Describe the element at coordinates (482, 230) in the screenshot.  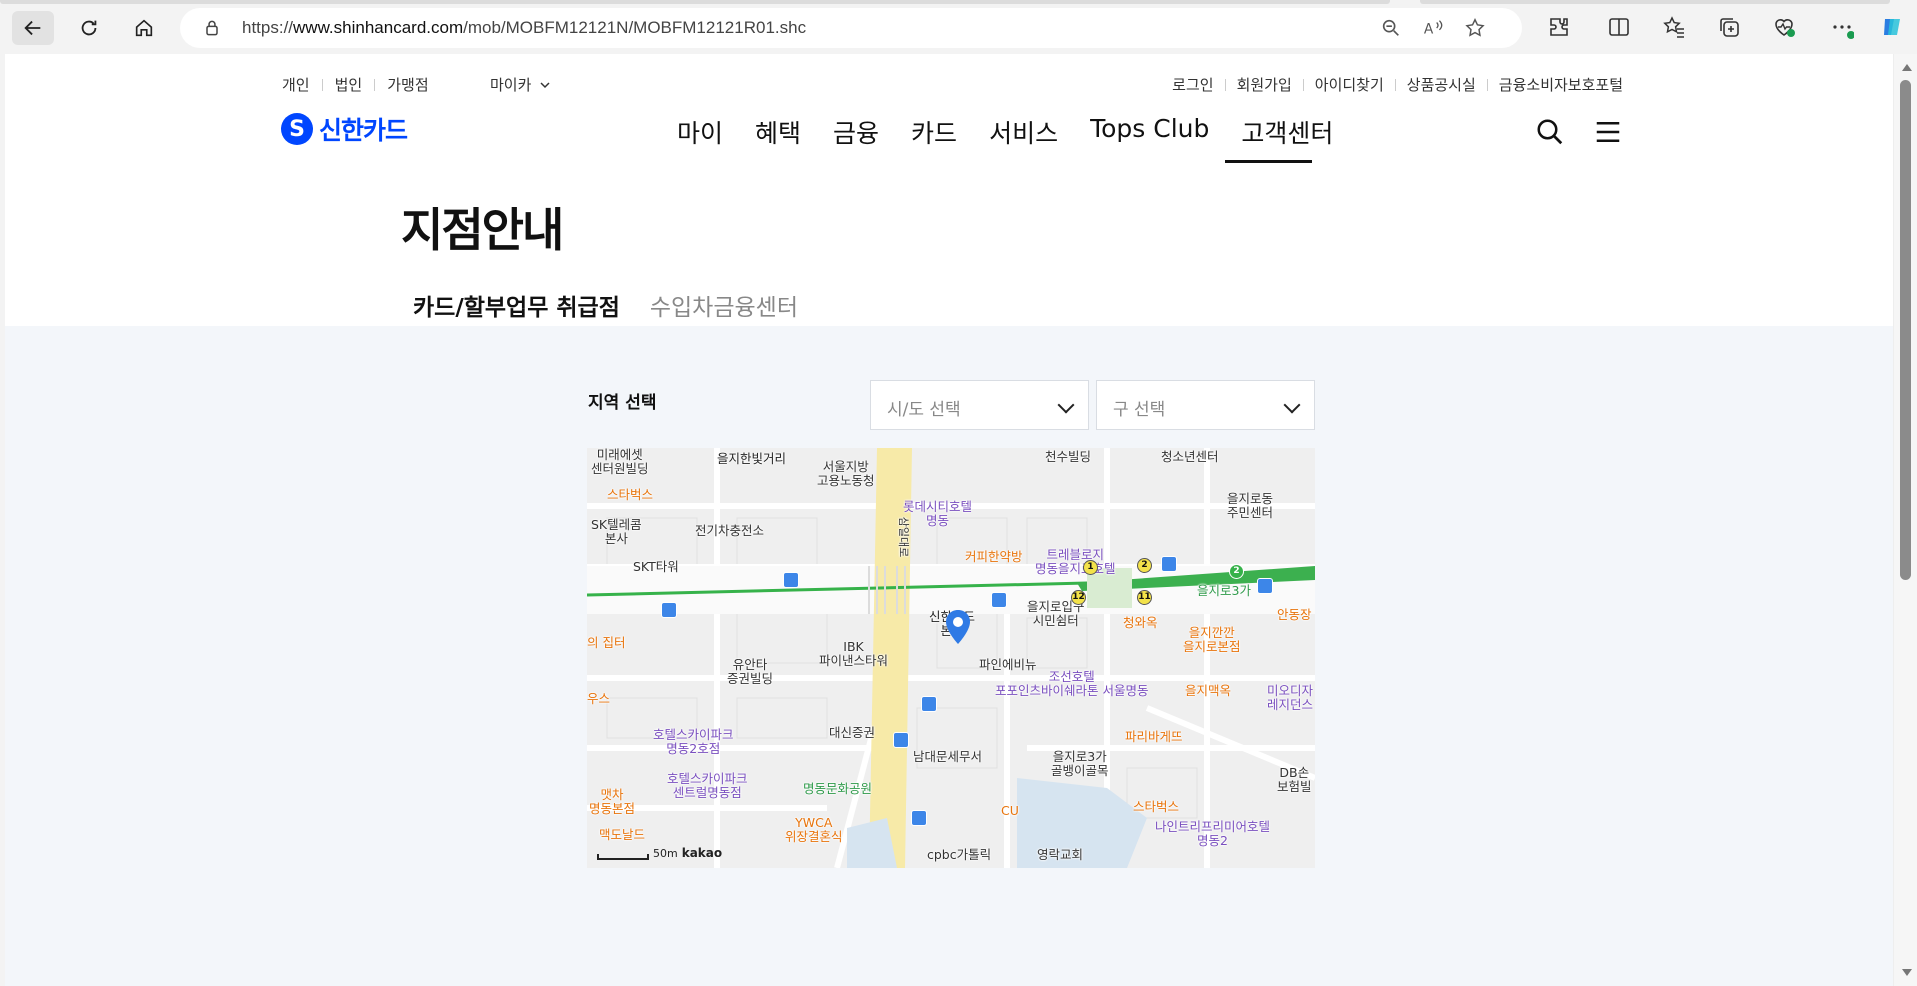
I see `page-title: 지점안내` at that location.